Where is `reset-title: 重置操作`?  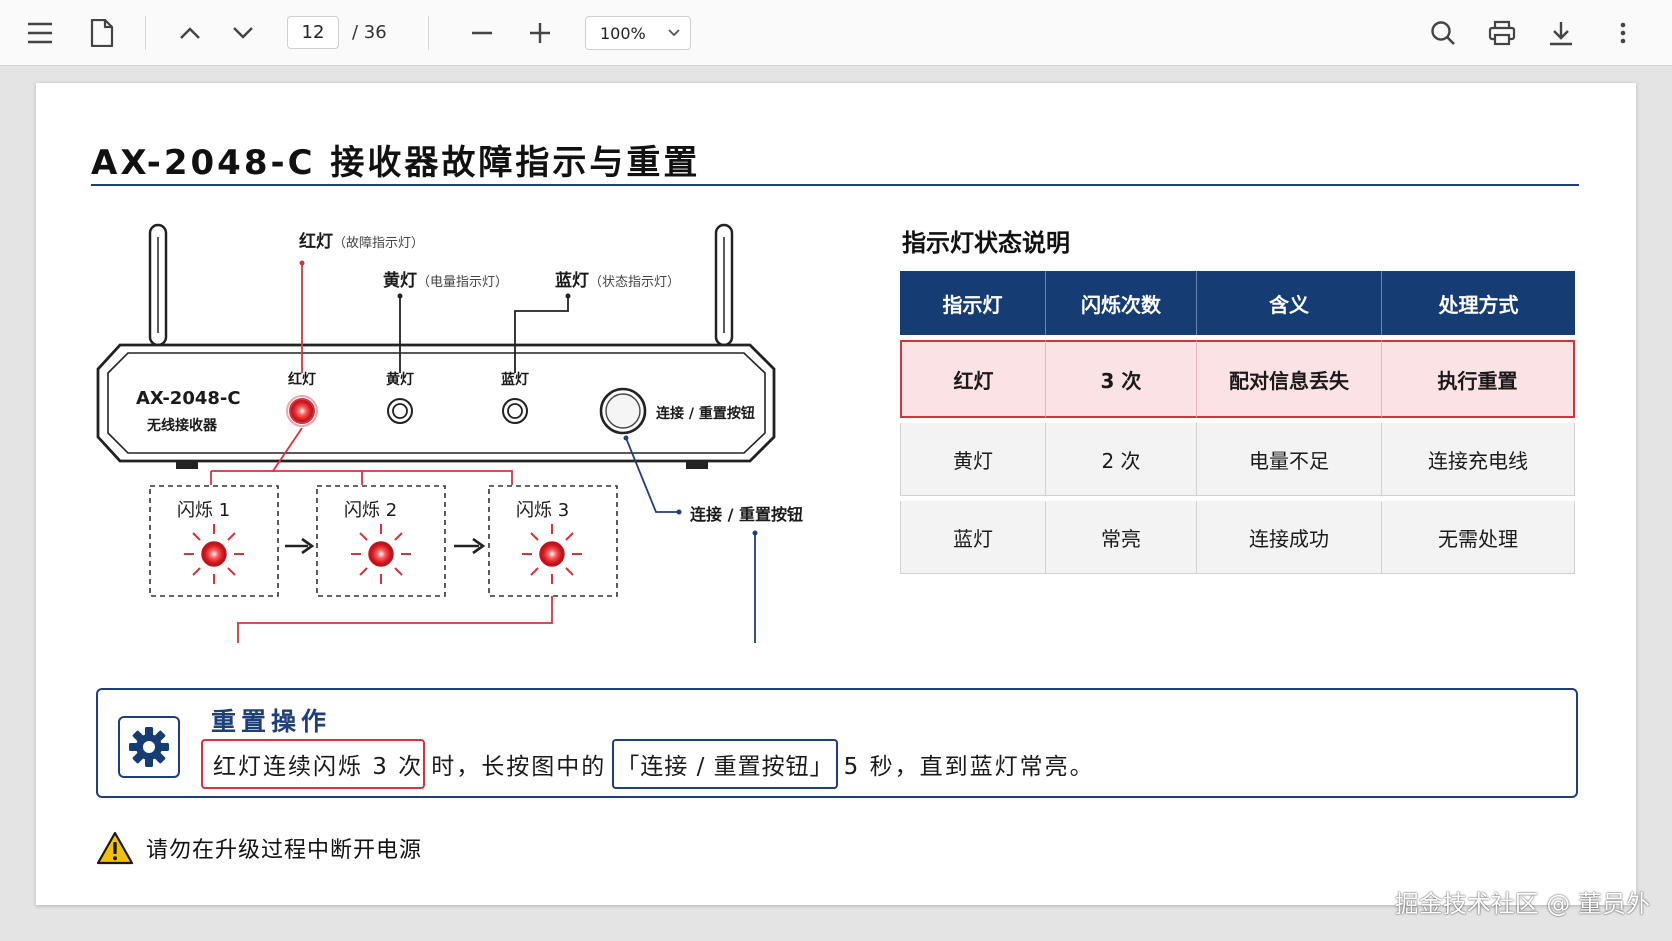
reset-title: 重置操作 is located at coordinates (271, 721).